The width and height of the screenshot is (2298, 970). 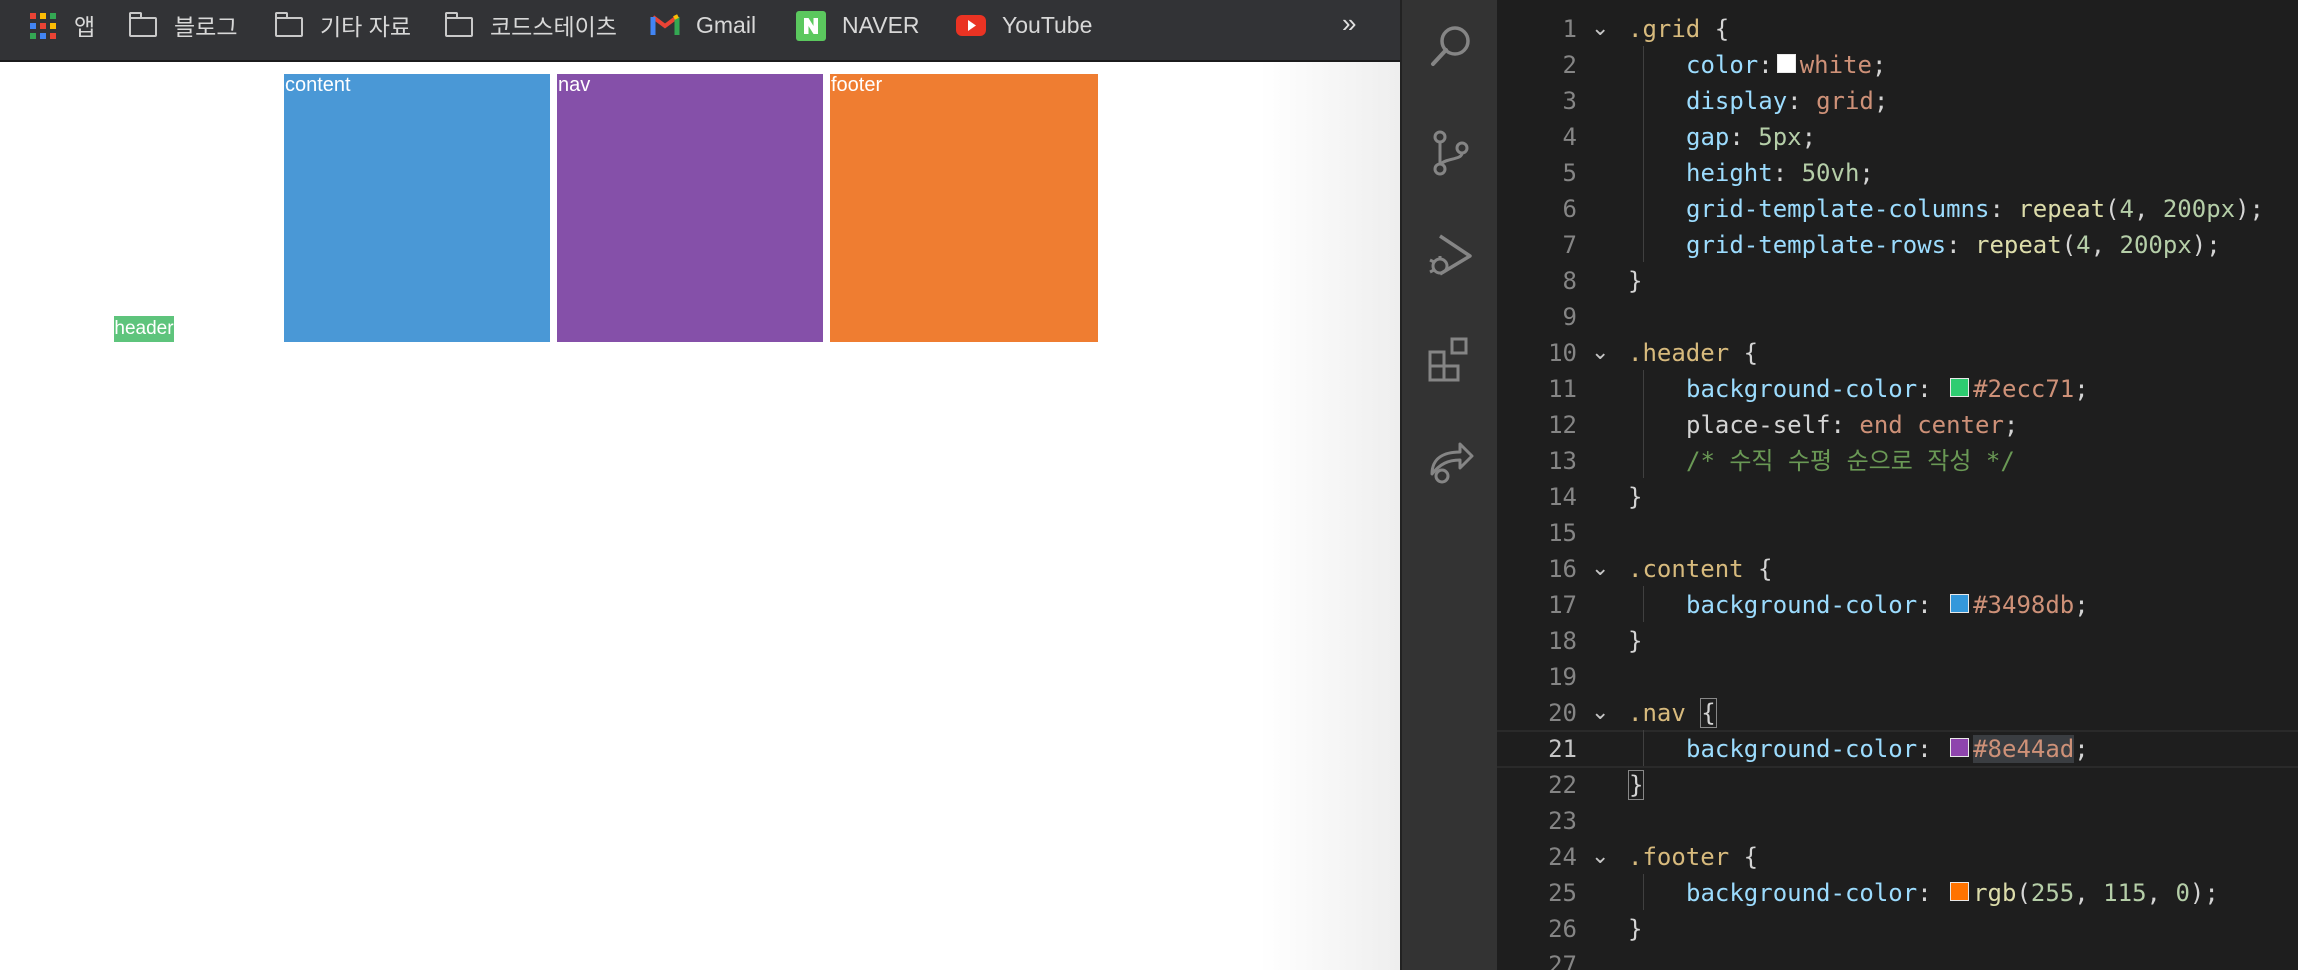 What do you see at coordinates (1330, 516) in the screenshot?
I see `window-edge-shadow` at bounding box center [1330, 516].